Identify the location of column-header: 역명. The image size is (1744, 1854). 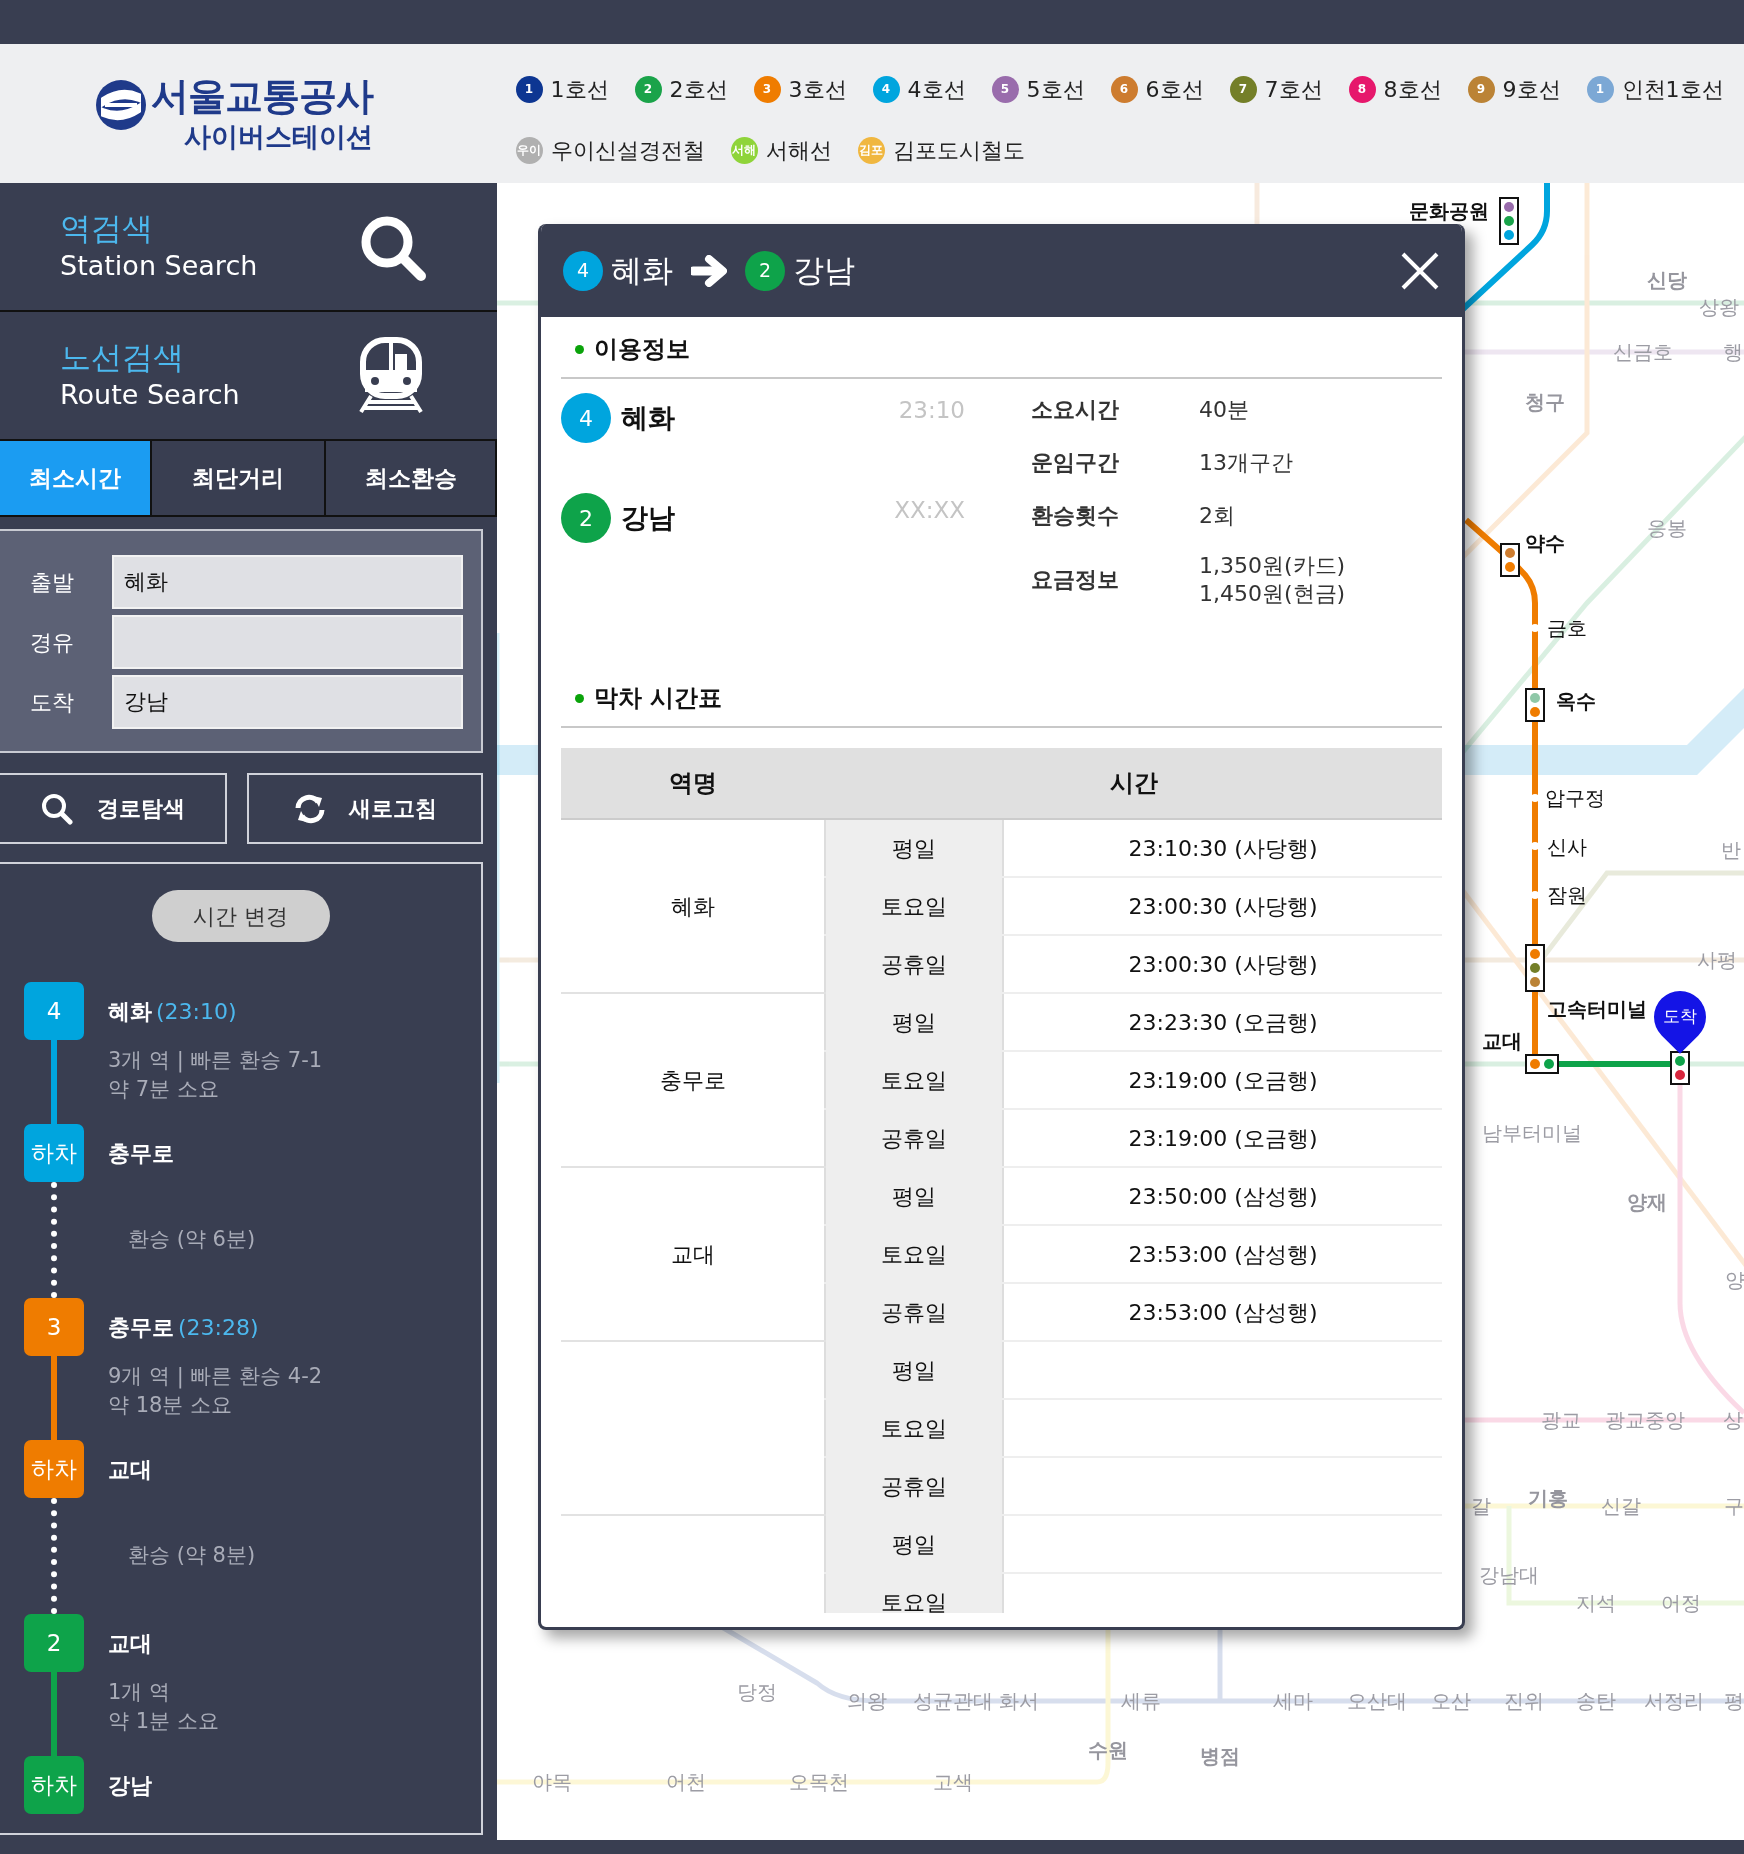
(693, 783).